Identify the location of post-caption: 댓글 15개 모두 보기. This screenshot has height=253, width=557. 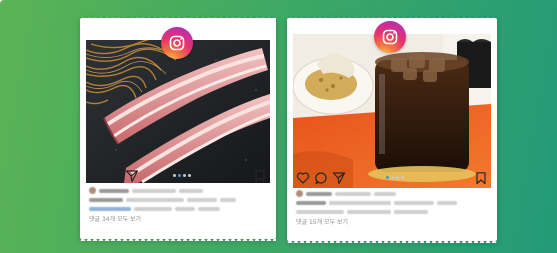
(391, 208).